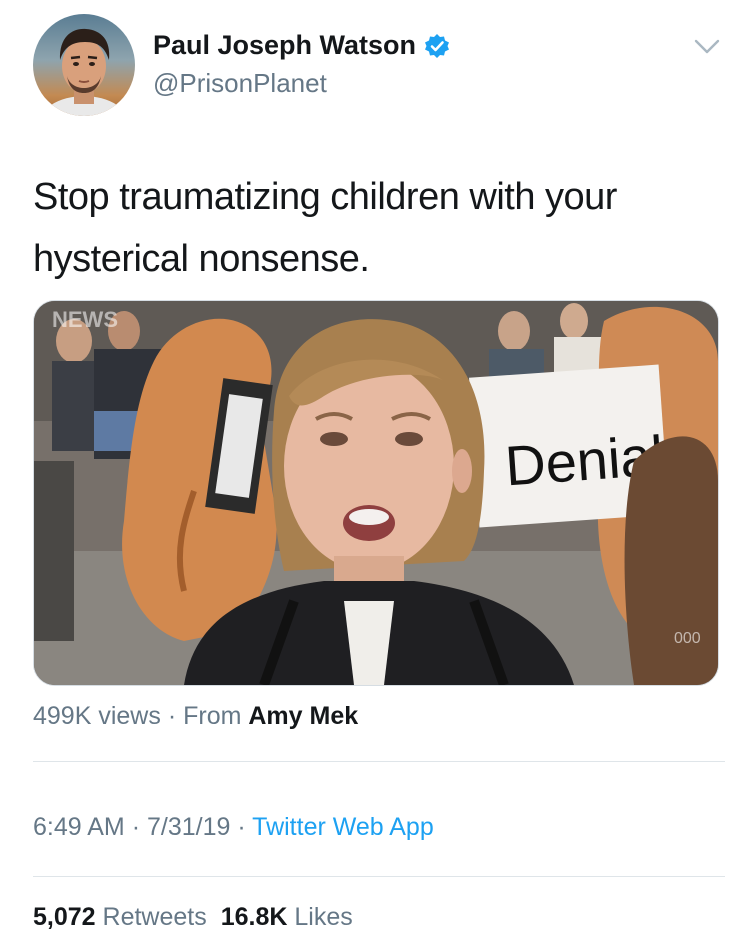 This screenshot has width=750, height=951. What do you see at coordinates (154, 917) in the screenshot?
I see `retweets-label: Retweets` at bounding box center [154, 917].